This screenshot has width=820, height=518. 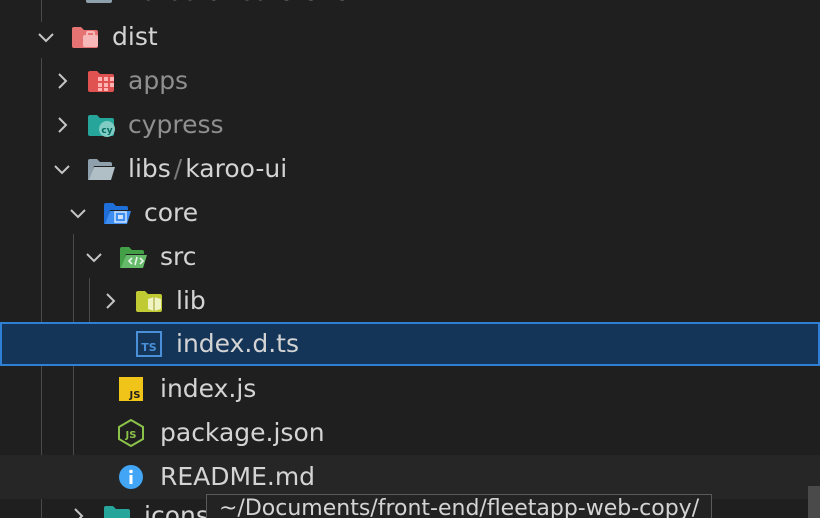 What do you see at coordinates (191, 300) in the screenshot?
I see `tree-item-label: lib` at bounding box center [191, 300].